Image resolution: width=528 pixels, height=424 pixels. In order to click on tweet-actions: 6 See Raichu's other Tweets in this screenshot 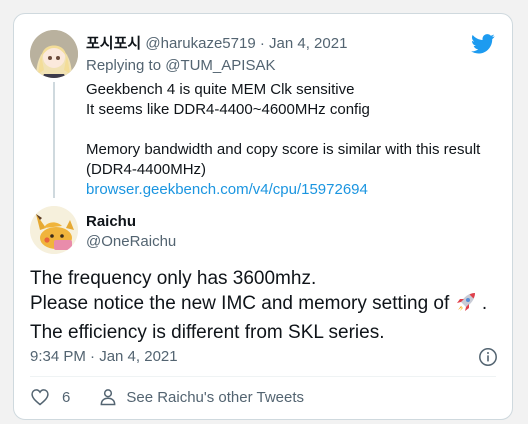, I will do `click(167, 397)`.